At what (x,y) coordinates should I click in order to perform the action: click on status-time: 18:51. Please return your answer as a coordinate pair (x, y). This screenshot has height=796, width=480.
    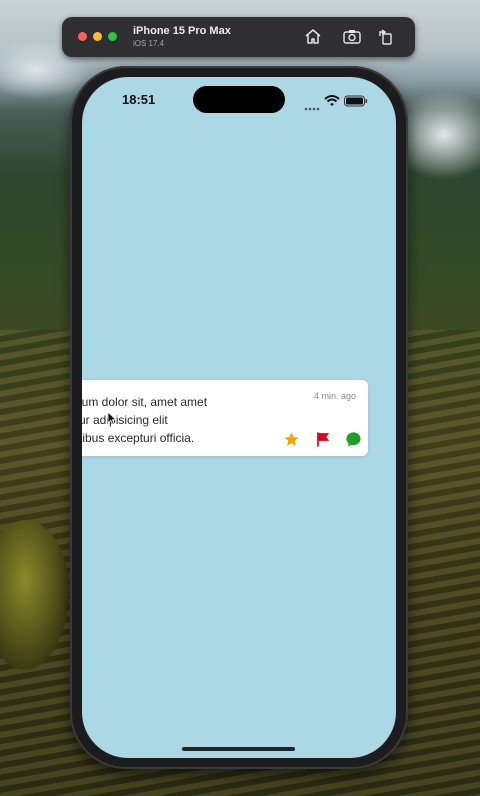
    Looking at the image, I should click on (139, 99).